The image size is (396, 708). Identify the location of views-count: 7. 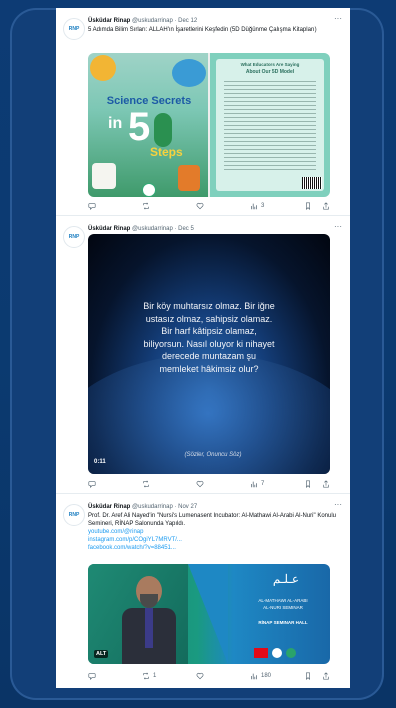
(263, 484).